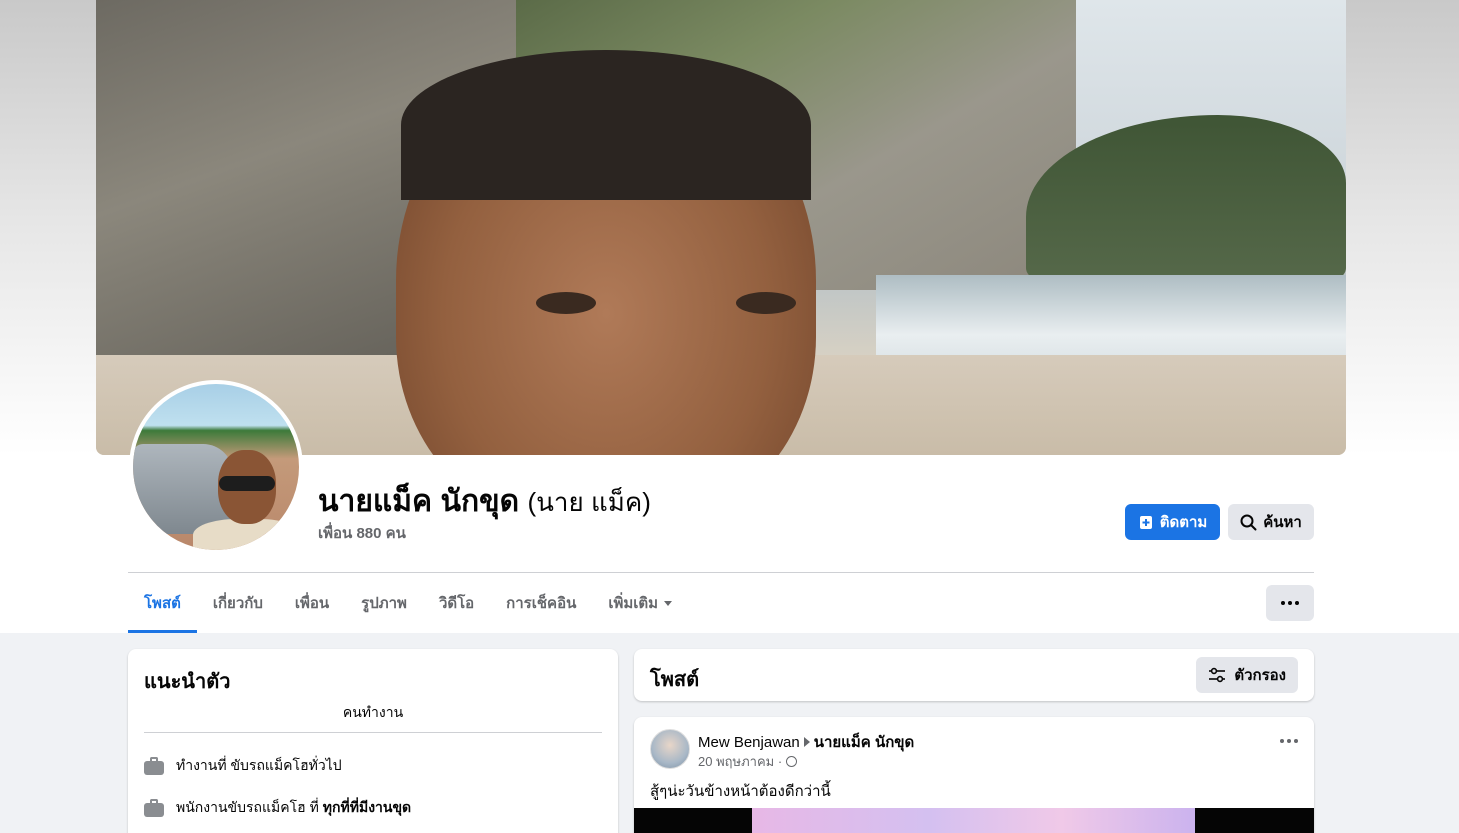 Image resolution: width=1459 pixels, height=833 pixels. I want to click on tab-photos: รูปภาพ, so click(384, 603).